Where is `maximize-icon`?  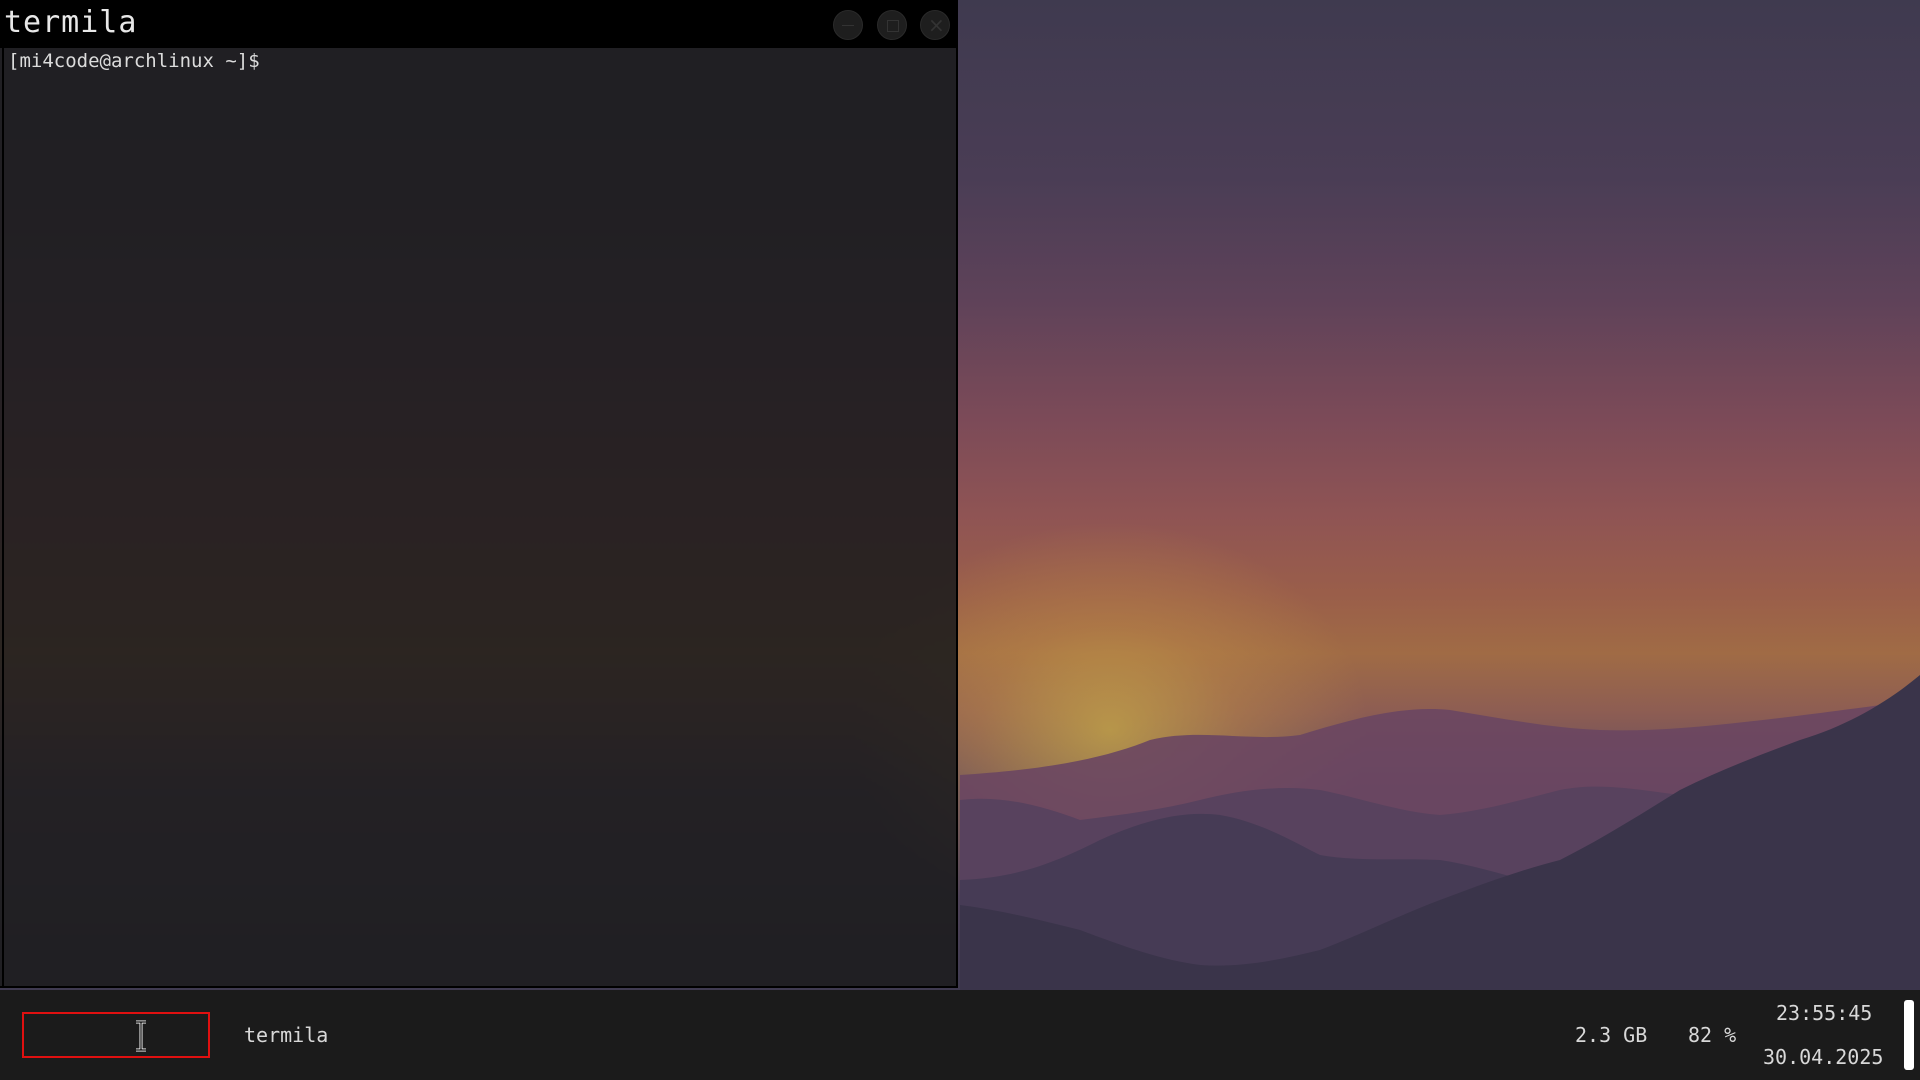 maximize-icon is located at coordinates (892, 25).